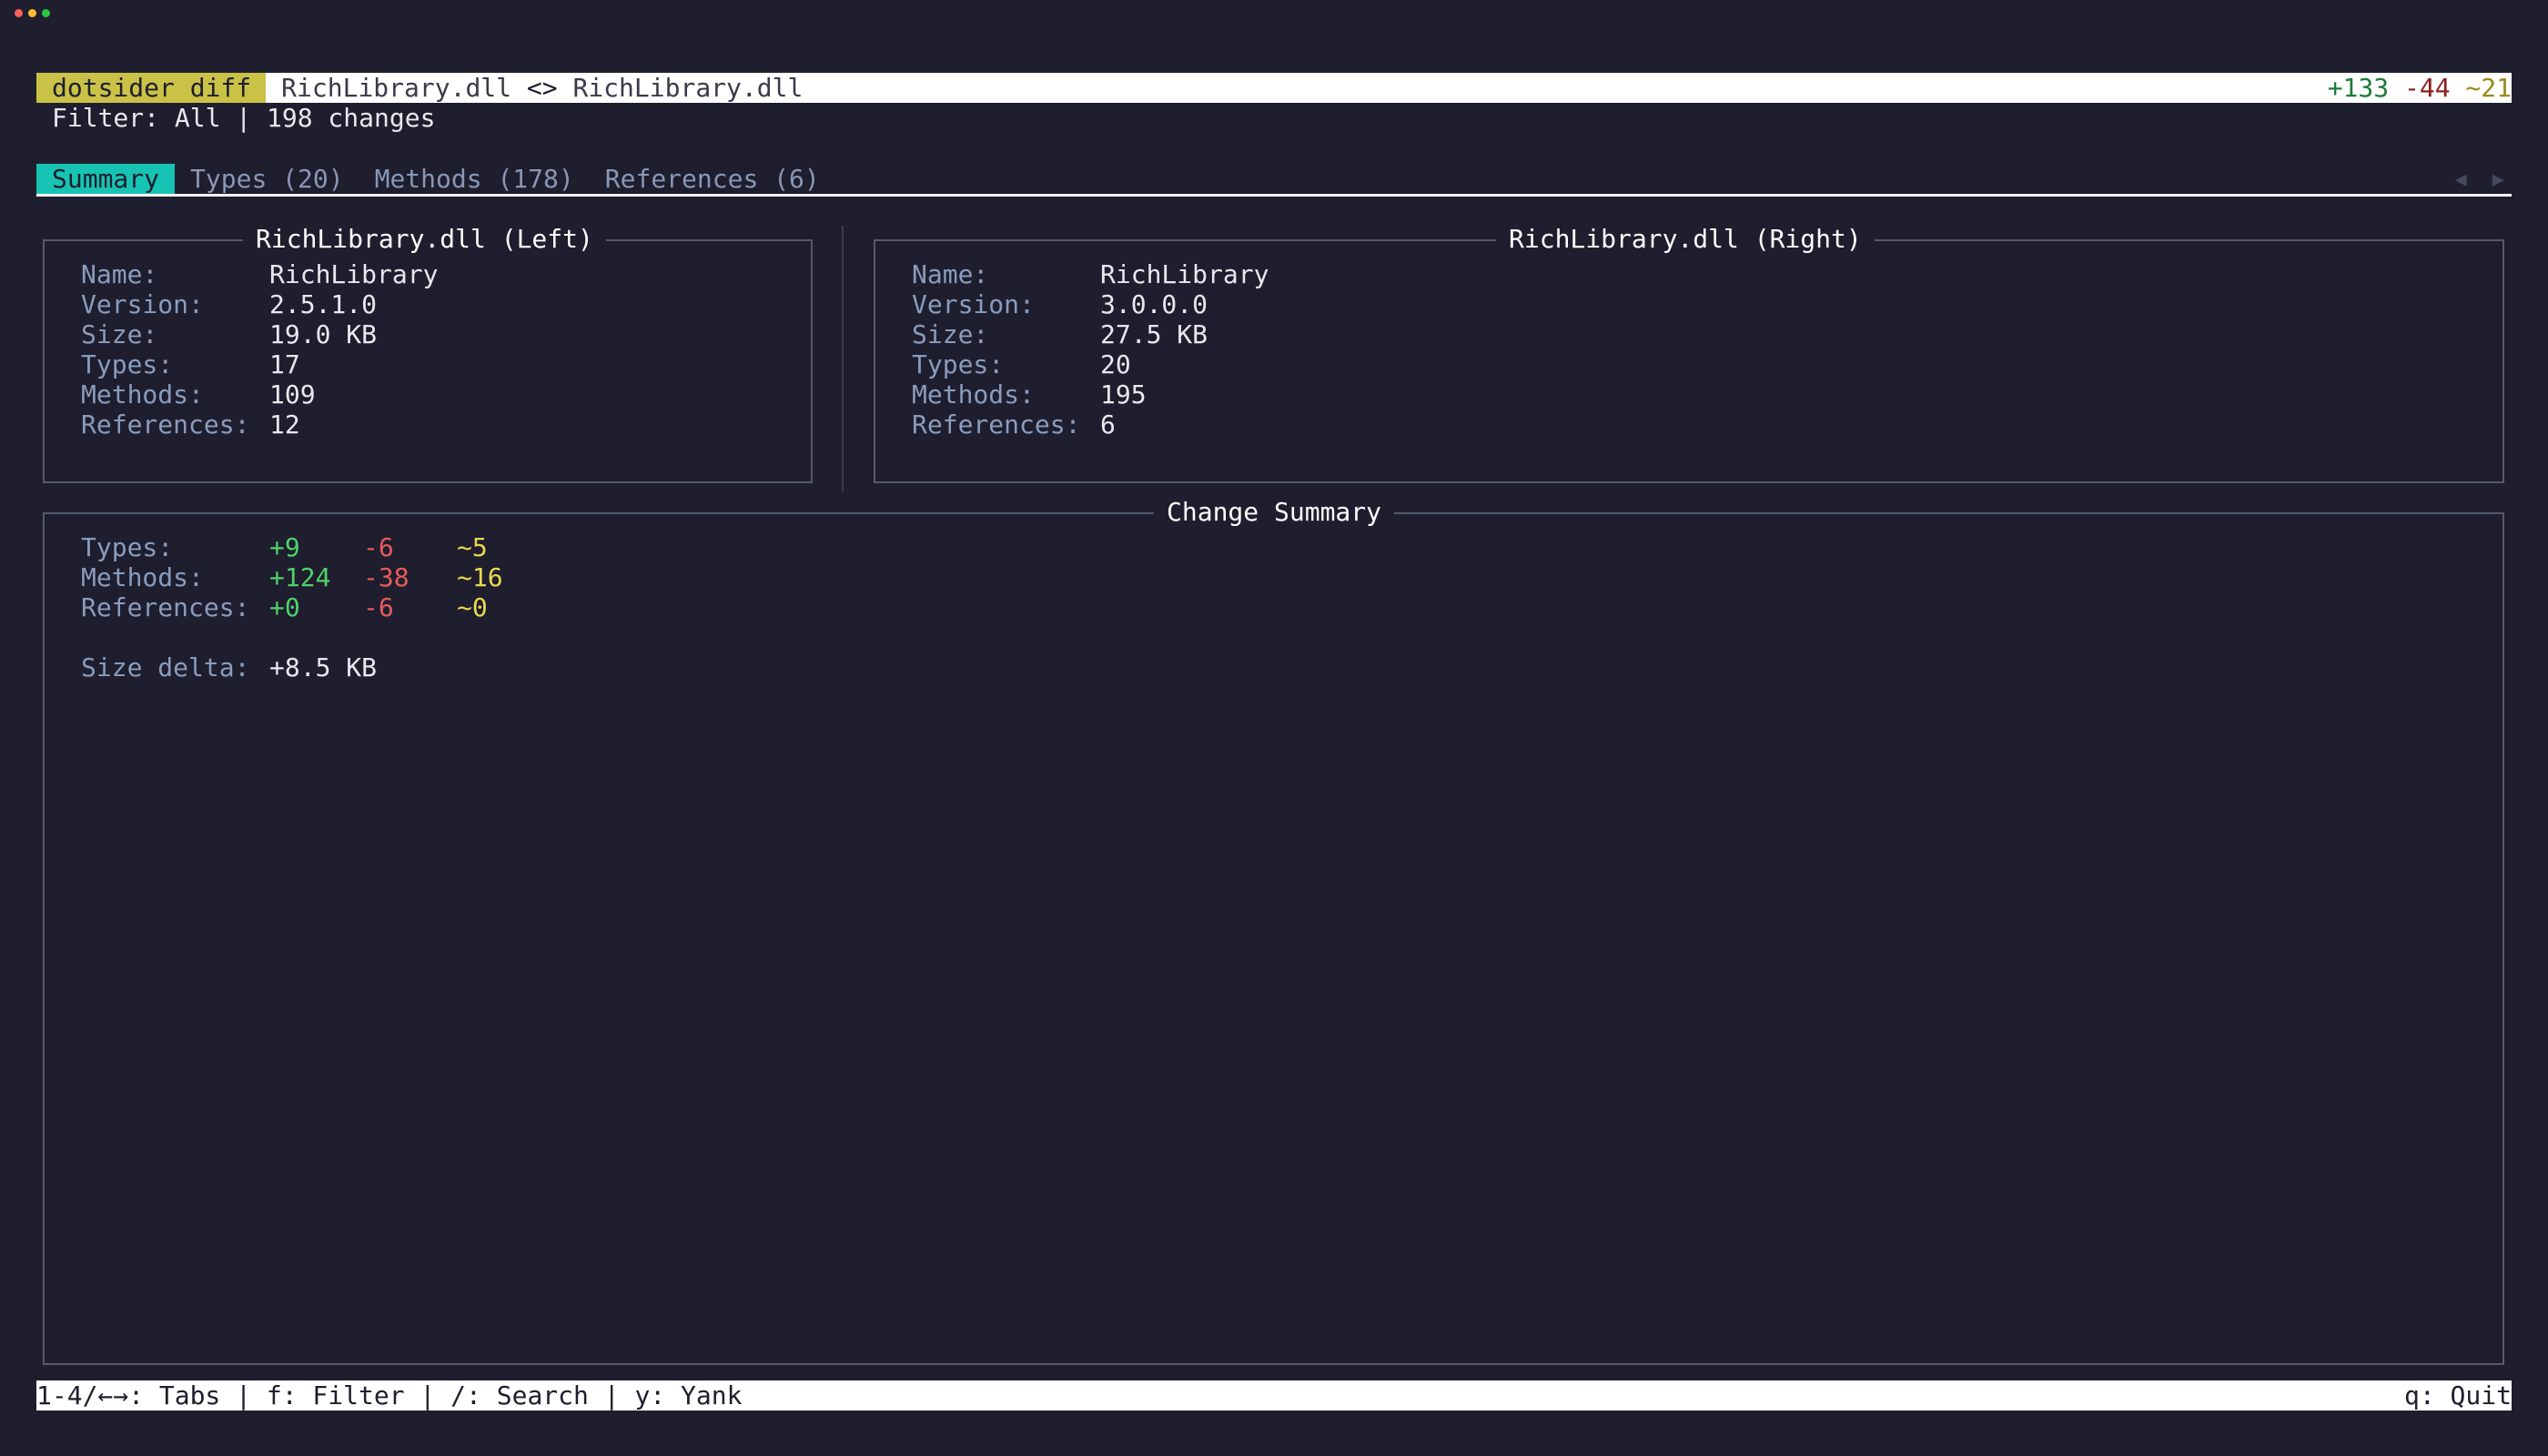 This screenshot has height=1456, width=2548. Describe the element at coordinates (46, 13) in the screenshot. I see `maximize-window-icon` at that location.